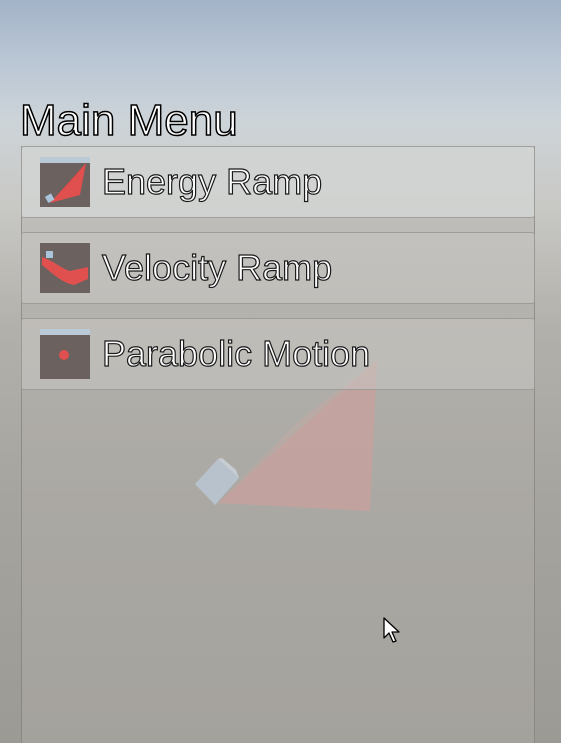 This screenshot has height=743, width=561. I want to click on energy-ramp-thumbnail-icon, so click(65, 182).